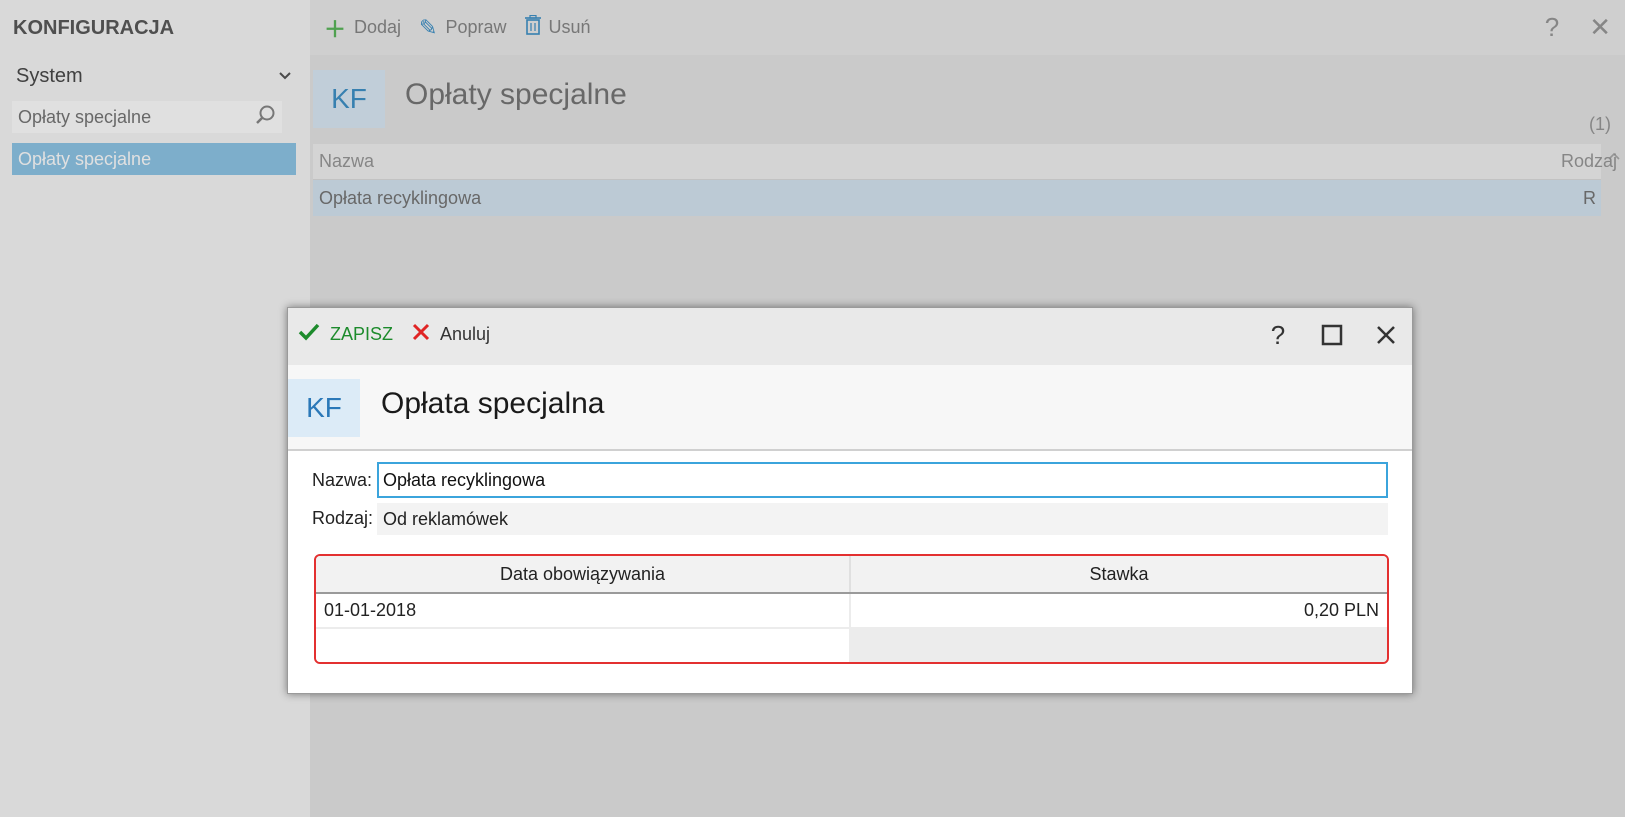 This screenshot has width=1625, height=817. Describe the element at coordinates (362, 334) in the screenshot. I see `save-button-label: ZAPISZ` at that location.